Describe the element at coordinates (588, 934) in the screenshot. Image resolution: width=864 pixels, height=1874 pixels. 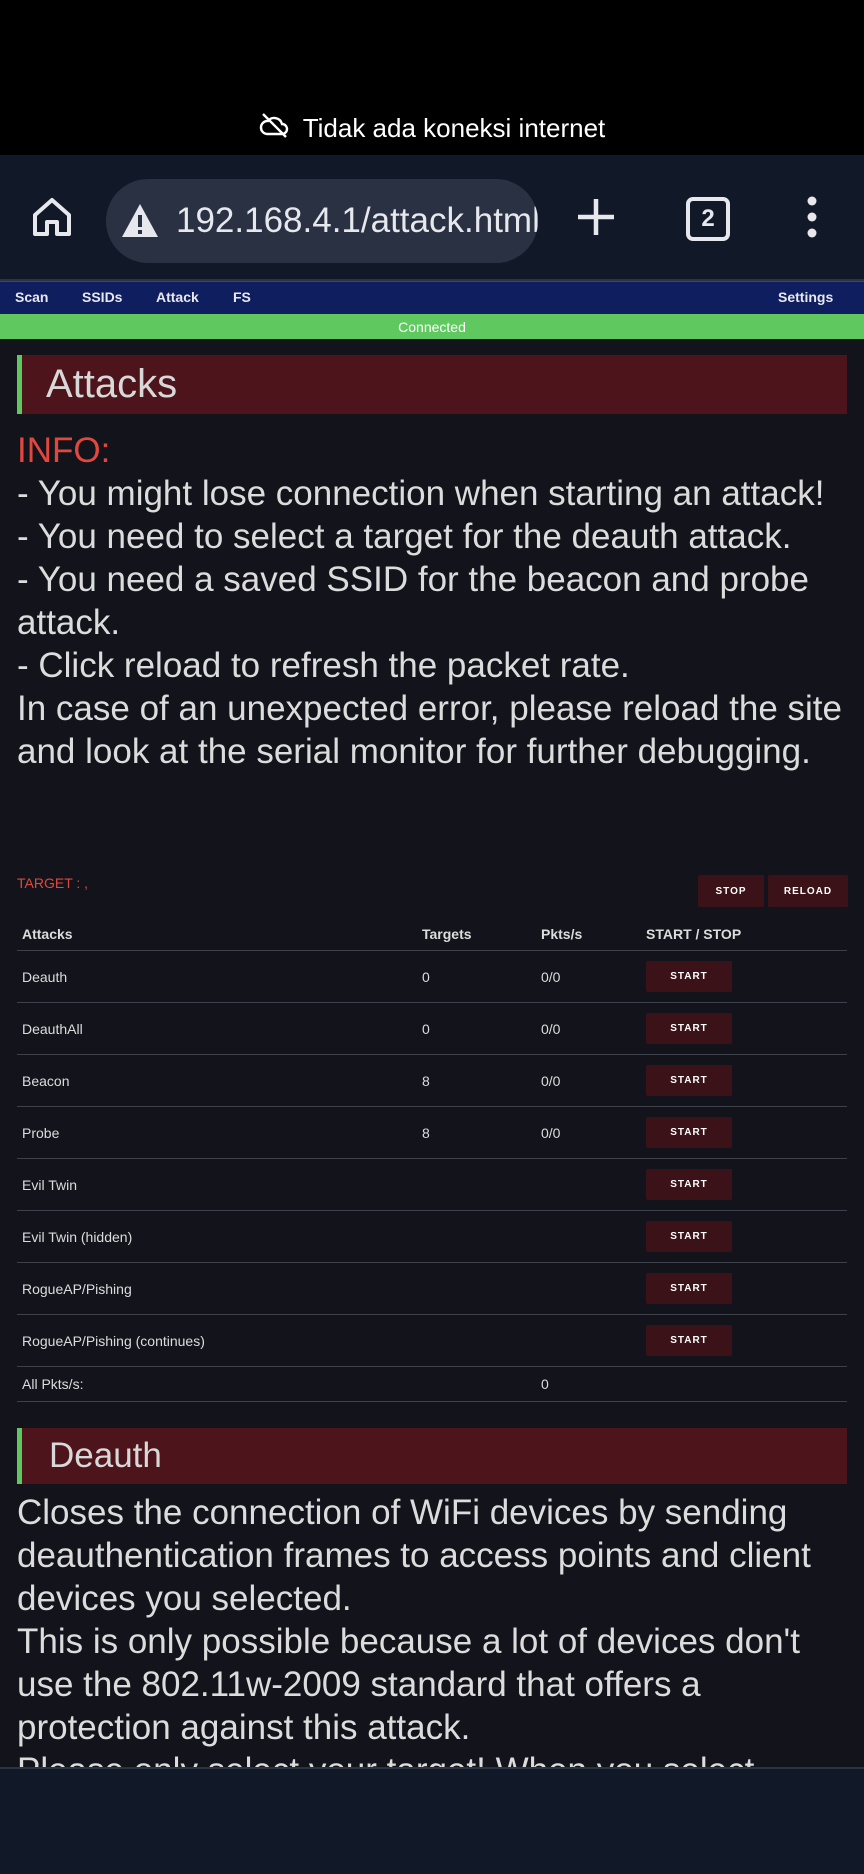
I see `column-header: Pkts/s` at that location.